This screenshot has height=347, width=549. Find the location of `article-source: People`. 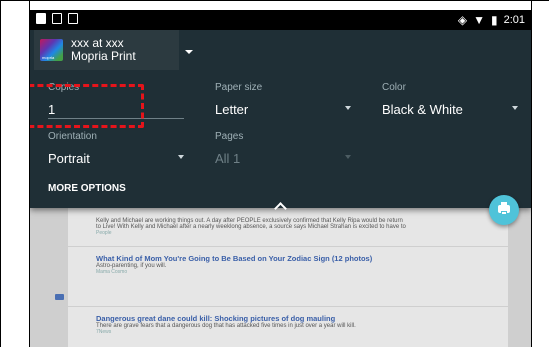

article-source: People is located at coordinates (104, 233).